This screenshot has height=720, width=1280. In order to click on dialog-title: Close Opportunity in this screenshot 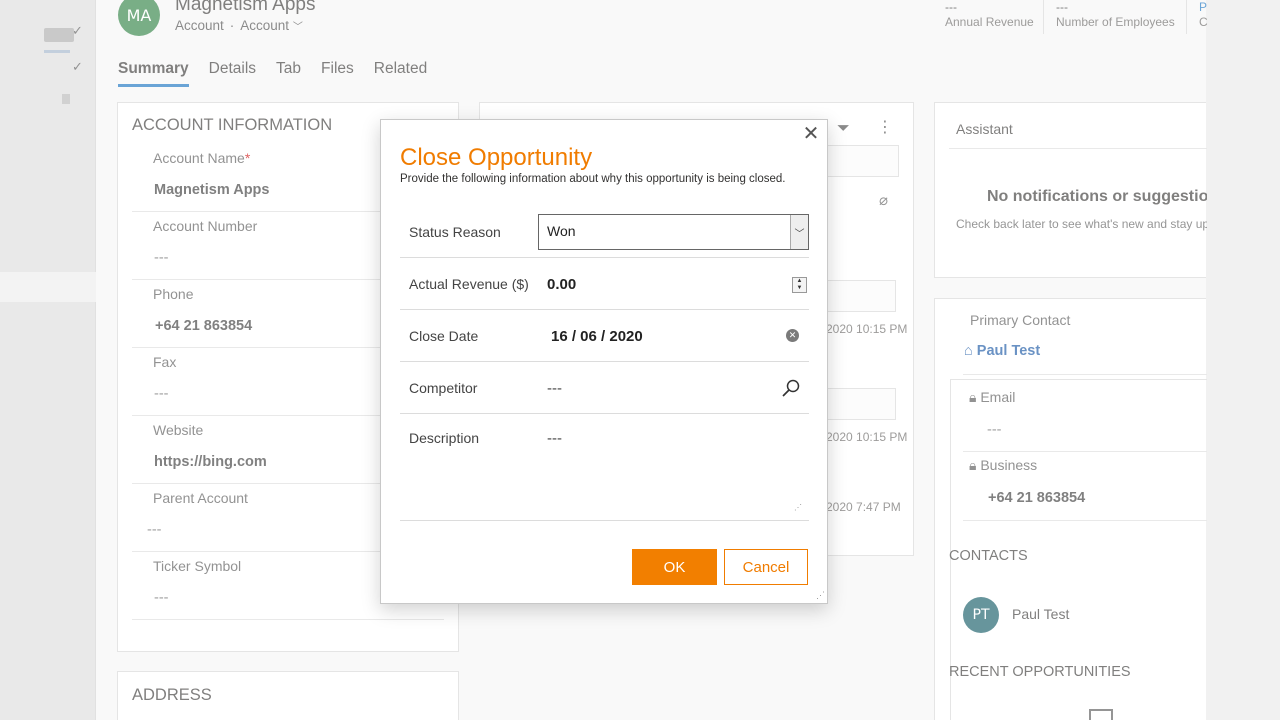, I will do `click(496, 157)`.